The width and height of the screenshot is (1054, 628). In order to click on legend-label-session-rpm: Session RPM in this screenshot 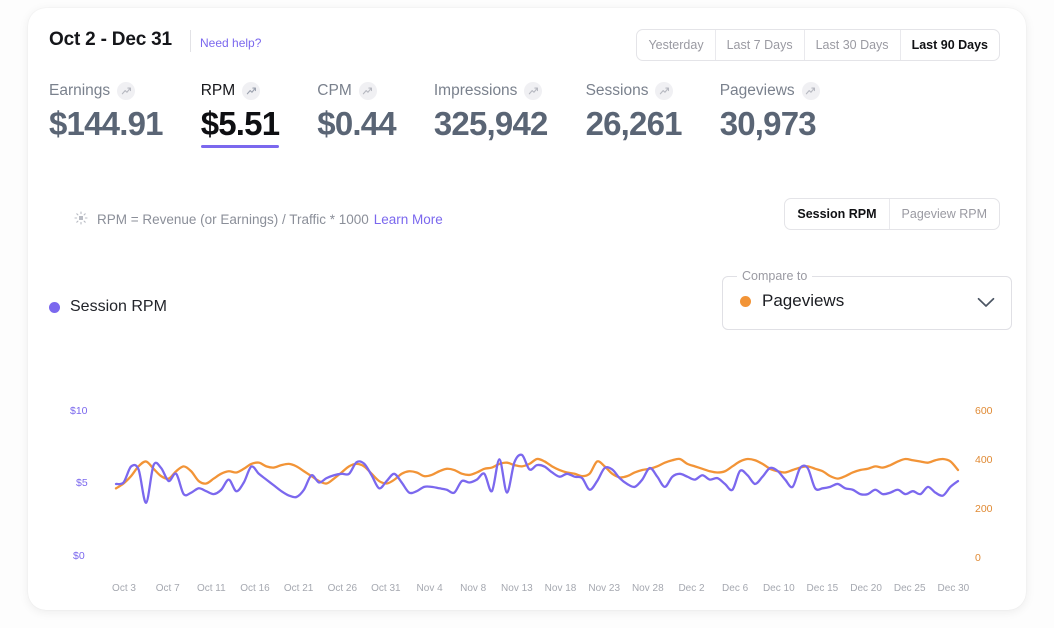, I will do `click(118, 306)`.